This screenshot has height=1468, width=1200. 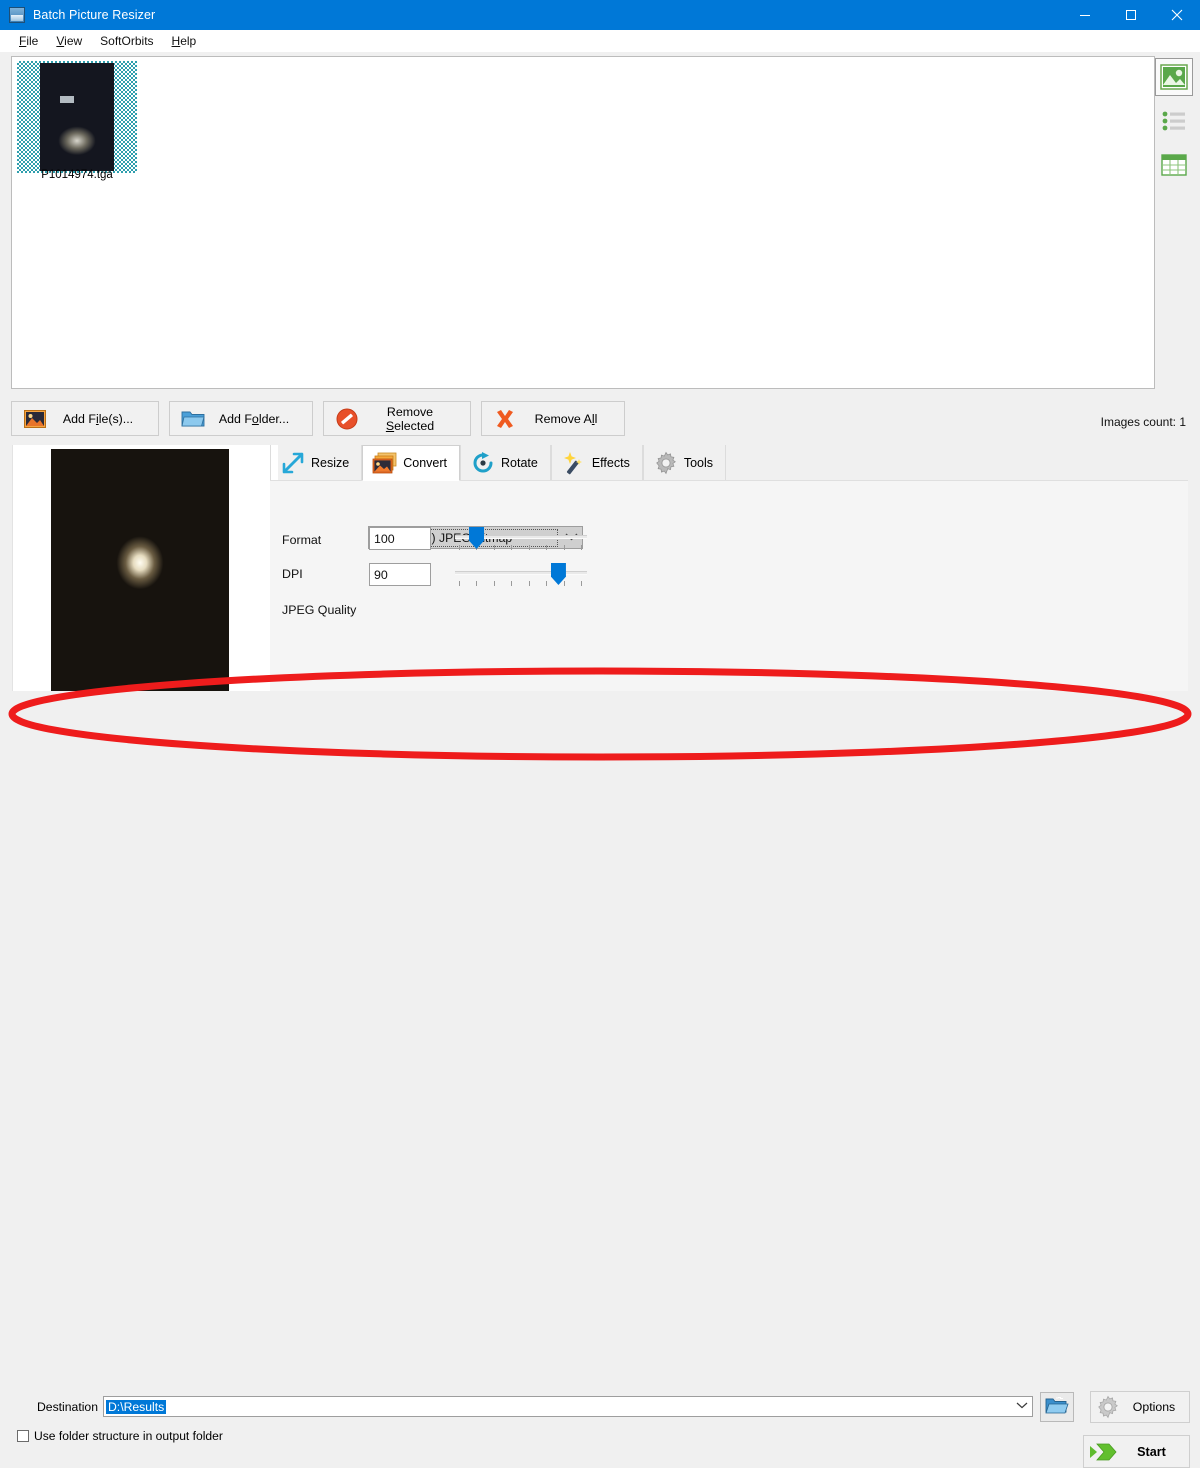 I want to click on dpi-input: 100, so click(x=400, y=538).